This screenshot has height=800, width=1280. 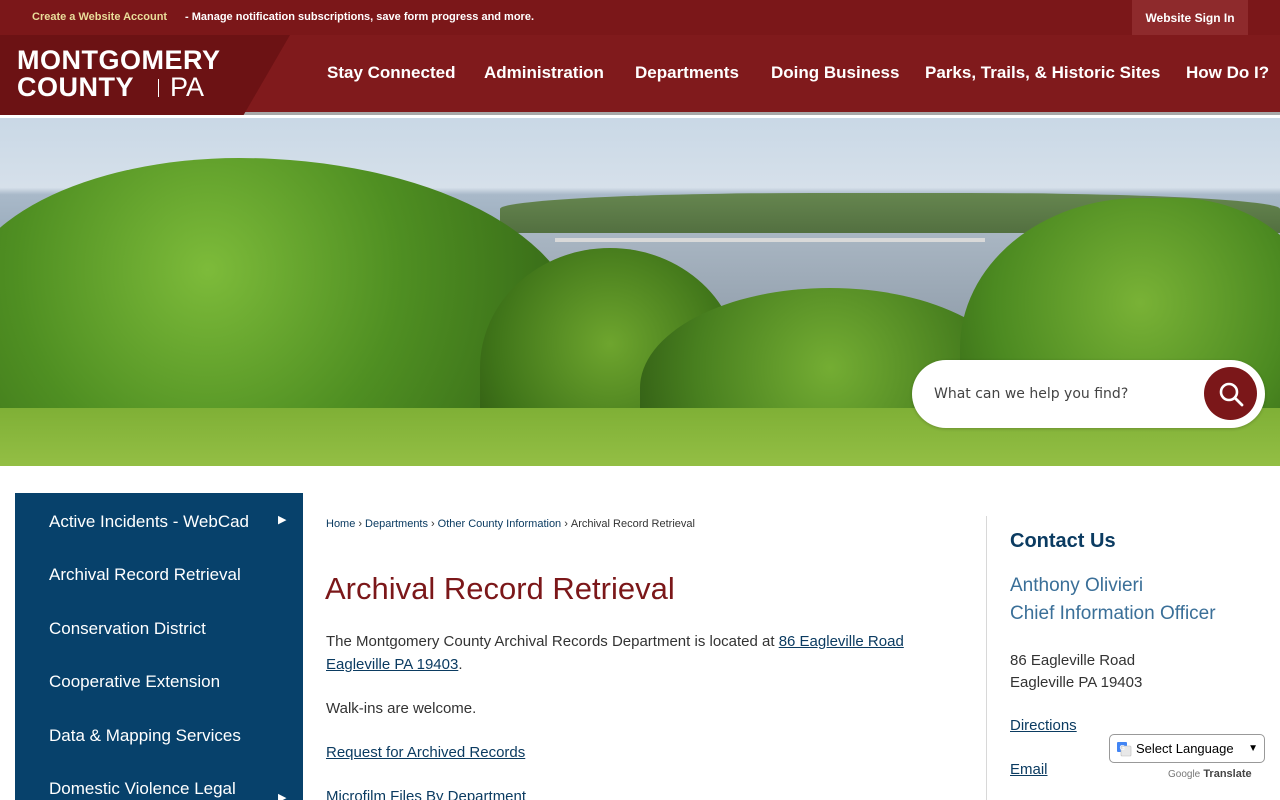 I want to click on breadcrumb-home: Home, so click(x=340, y=524).